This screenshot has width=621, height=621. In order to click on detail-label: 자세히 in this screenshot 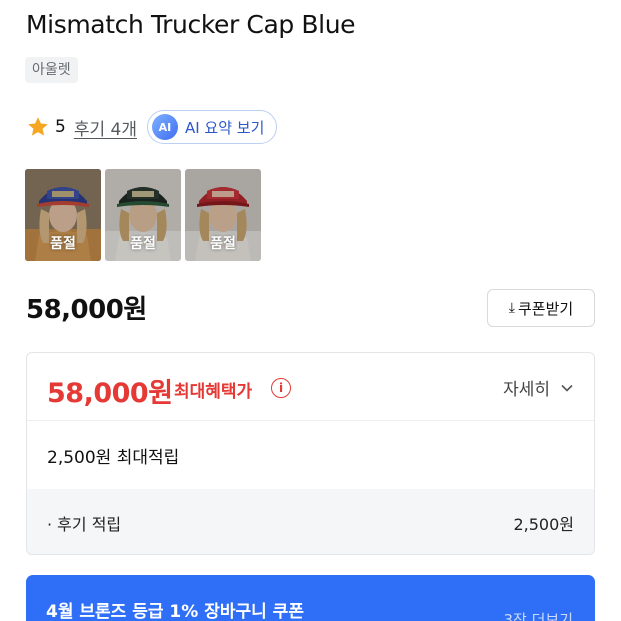, I will do `click(526, 390)`.